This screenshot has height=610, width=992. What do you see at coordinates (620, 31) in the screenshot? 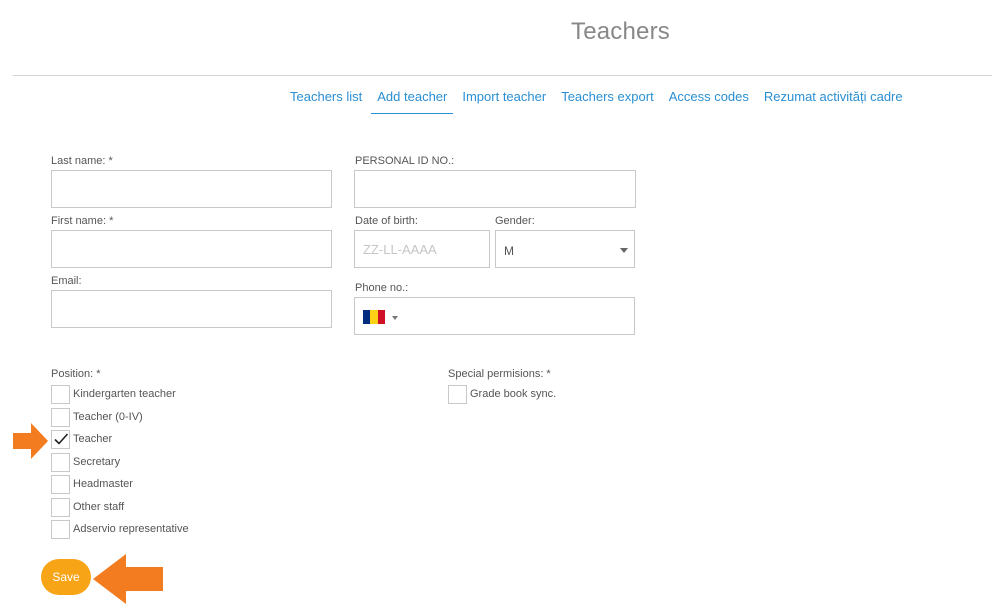
I see `page-title: Teachers` at bounding box center [620, 31].